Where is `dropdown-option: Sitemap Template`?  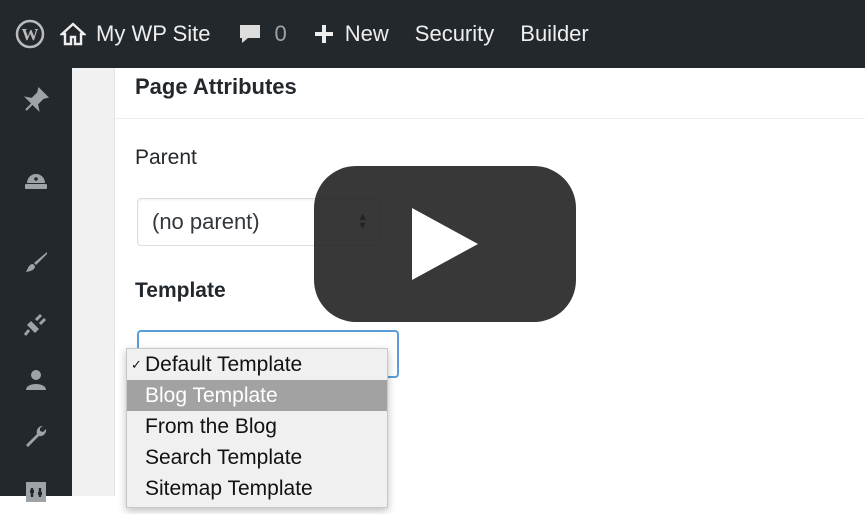
dropdown-option: Sitemap Template is located at coordinates (257, 488).